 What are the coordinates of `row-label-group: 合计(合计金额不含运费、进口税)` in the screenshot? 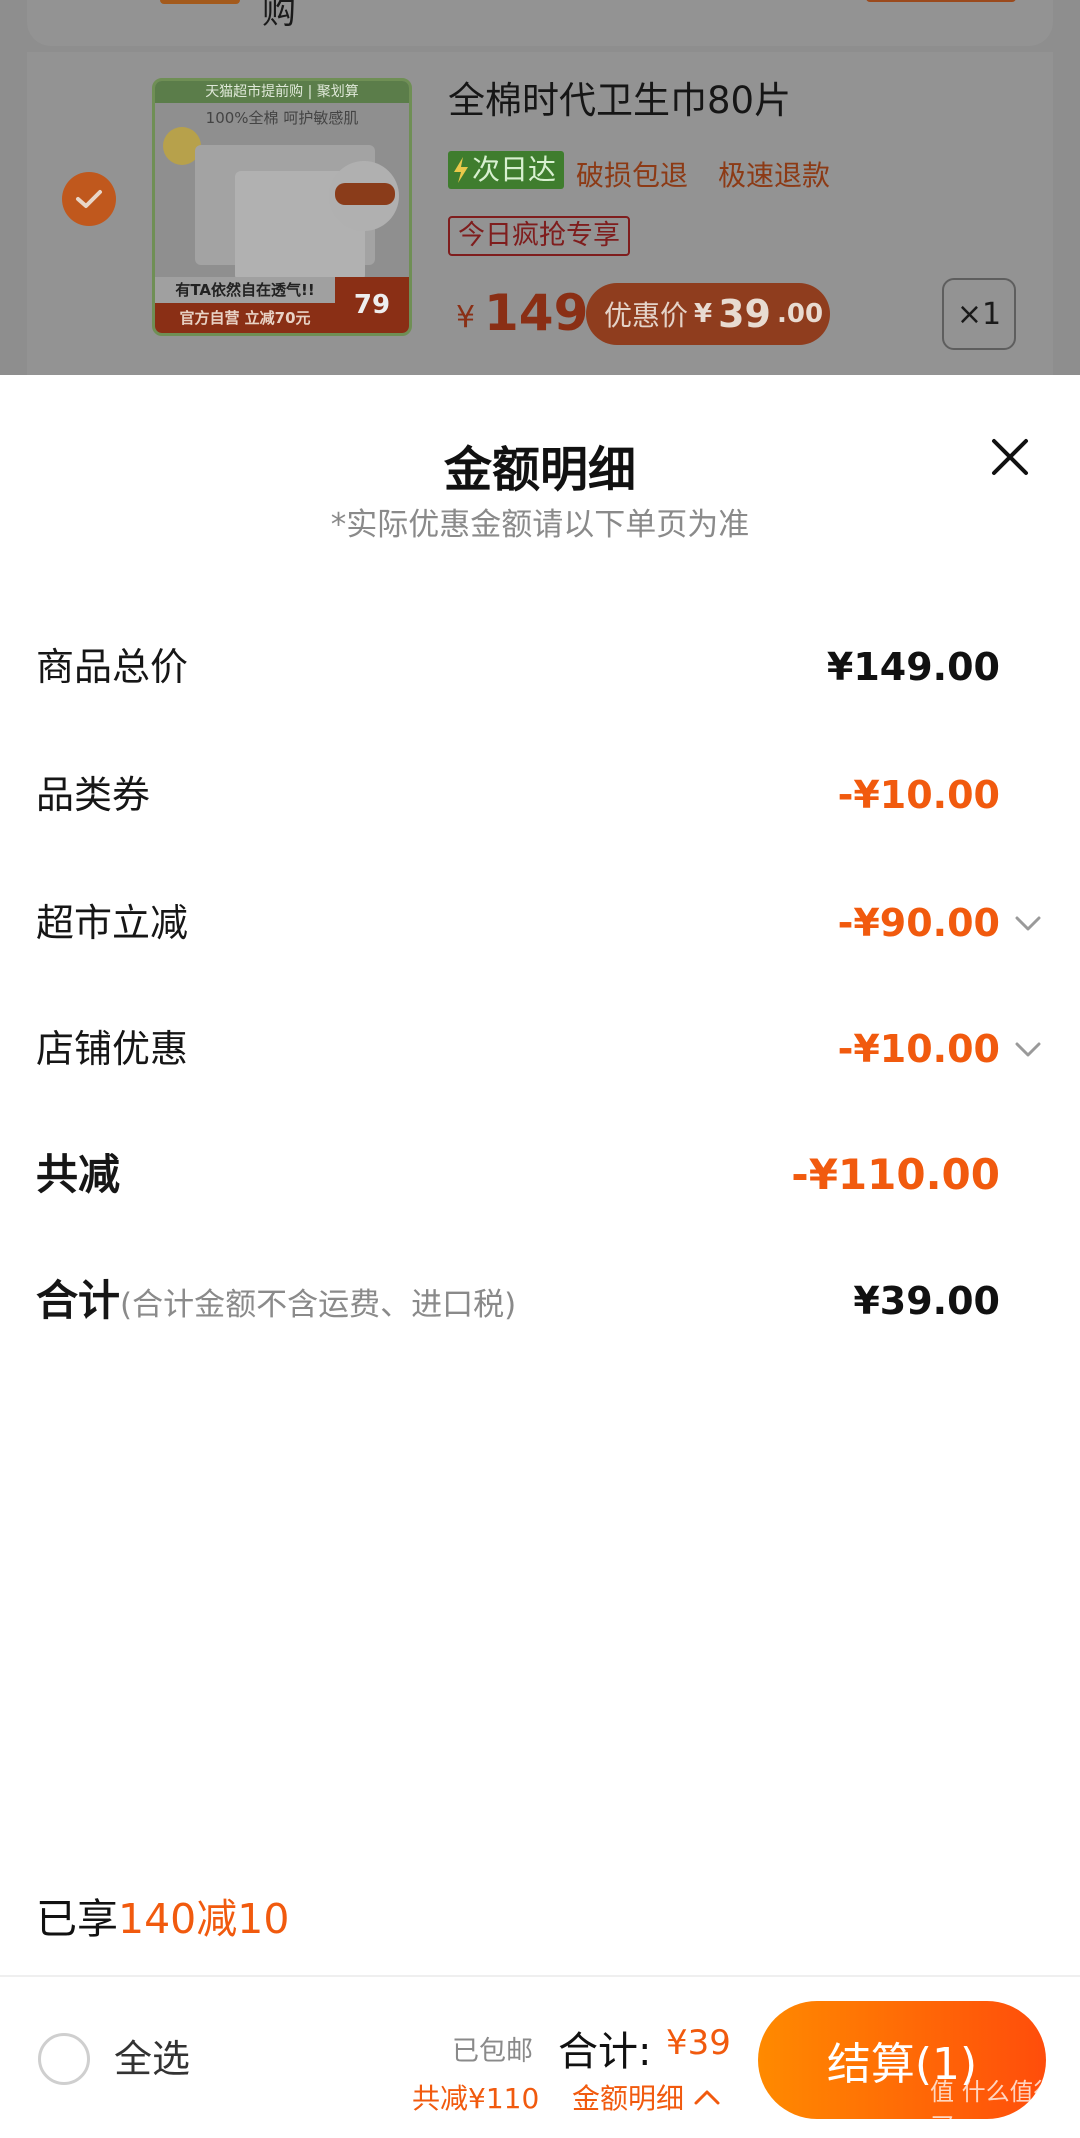 It's located at (276, 1303).